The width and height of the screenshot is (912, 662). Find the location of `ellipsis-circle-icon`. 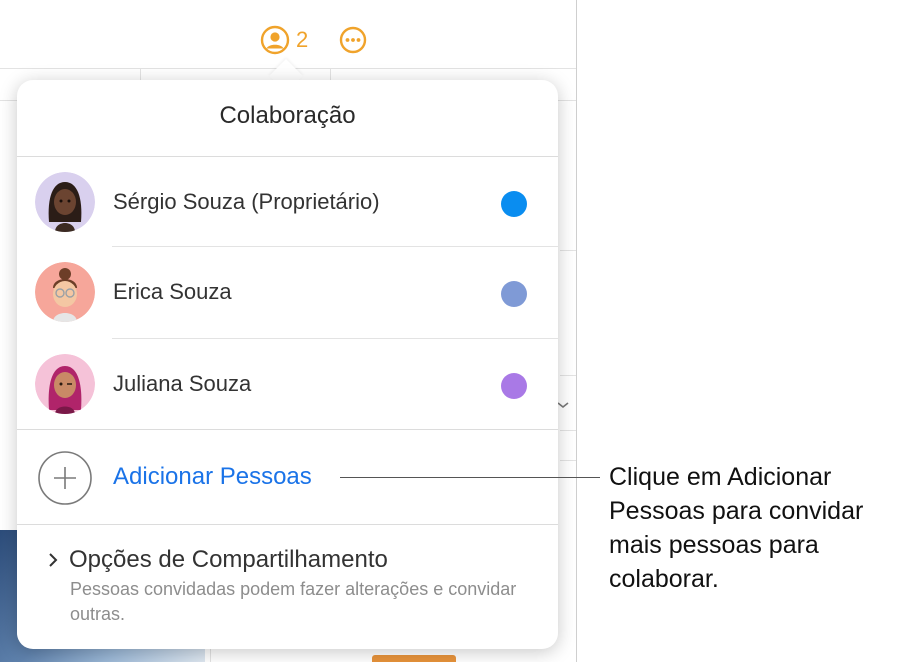

ellipsis-circle-icon is located at coordinates (353, 40).